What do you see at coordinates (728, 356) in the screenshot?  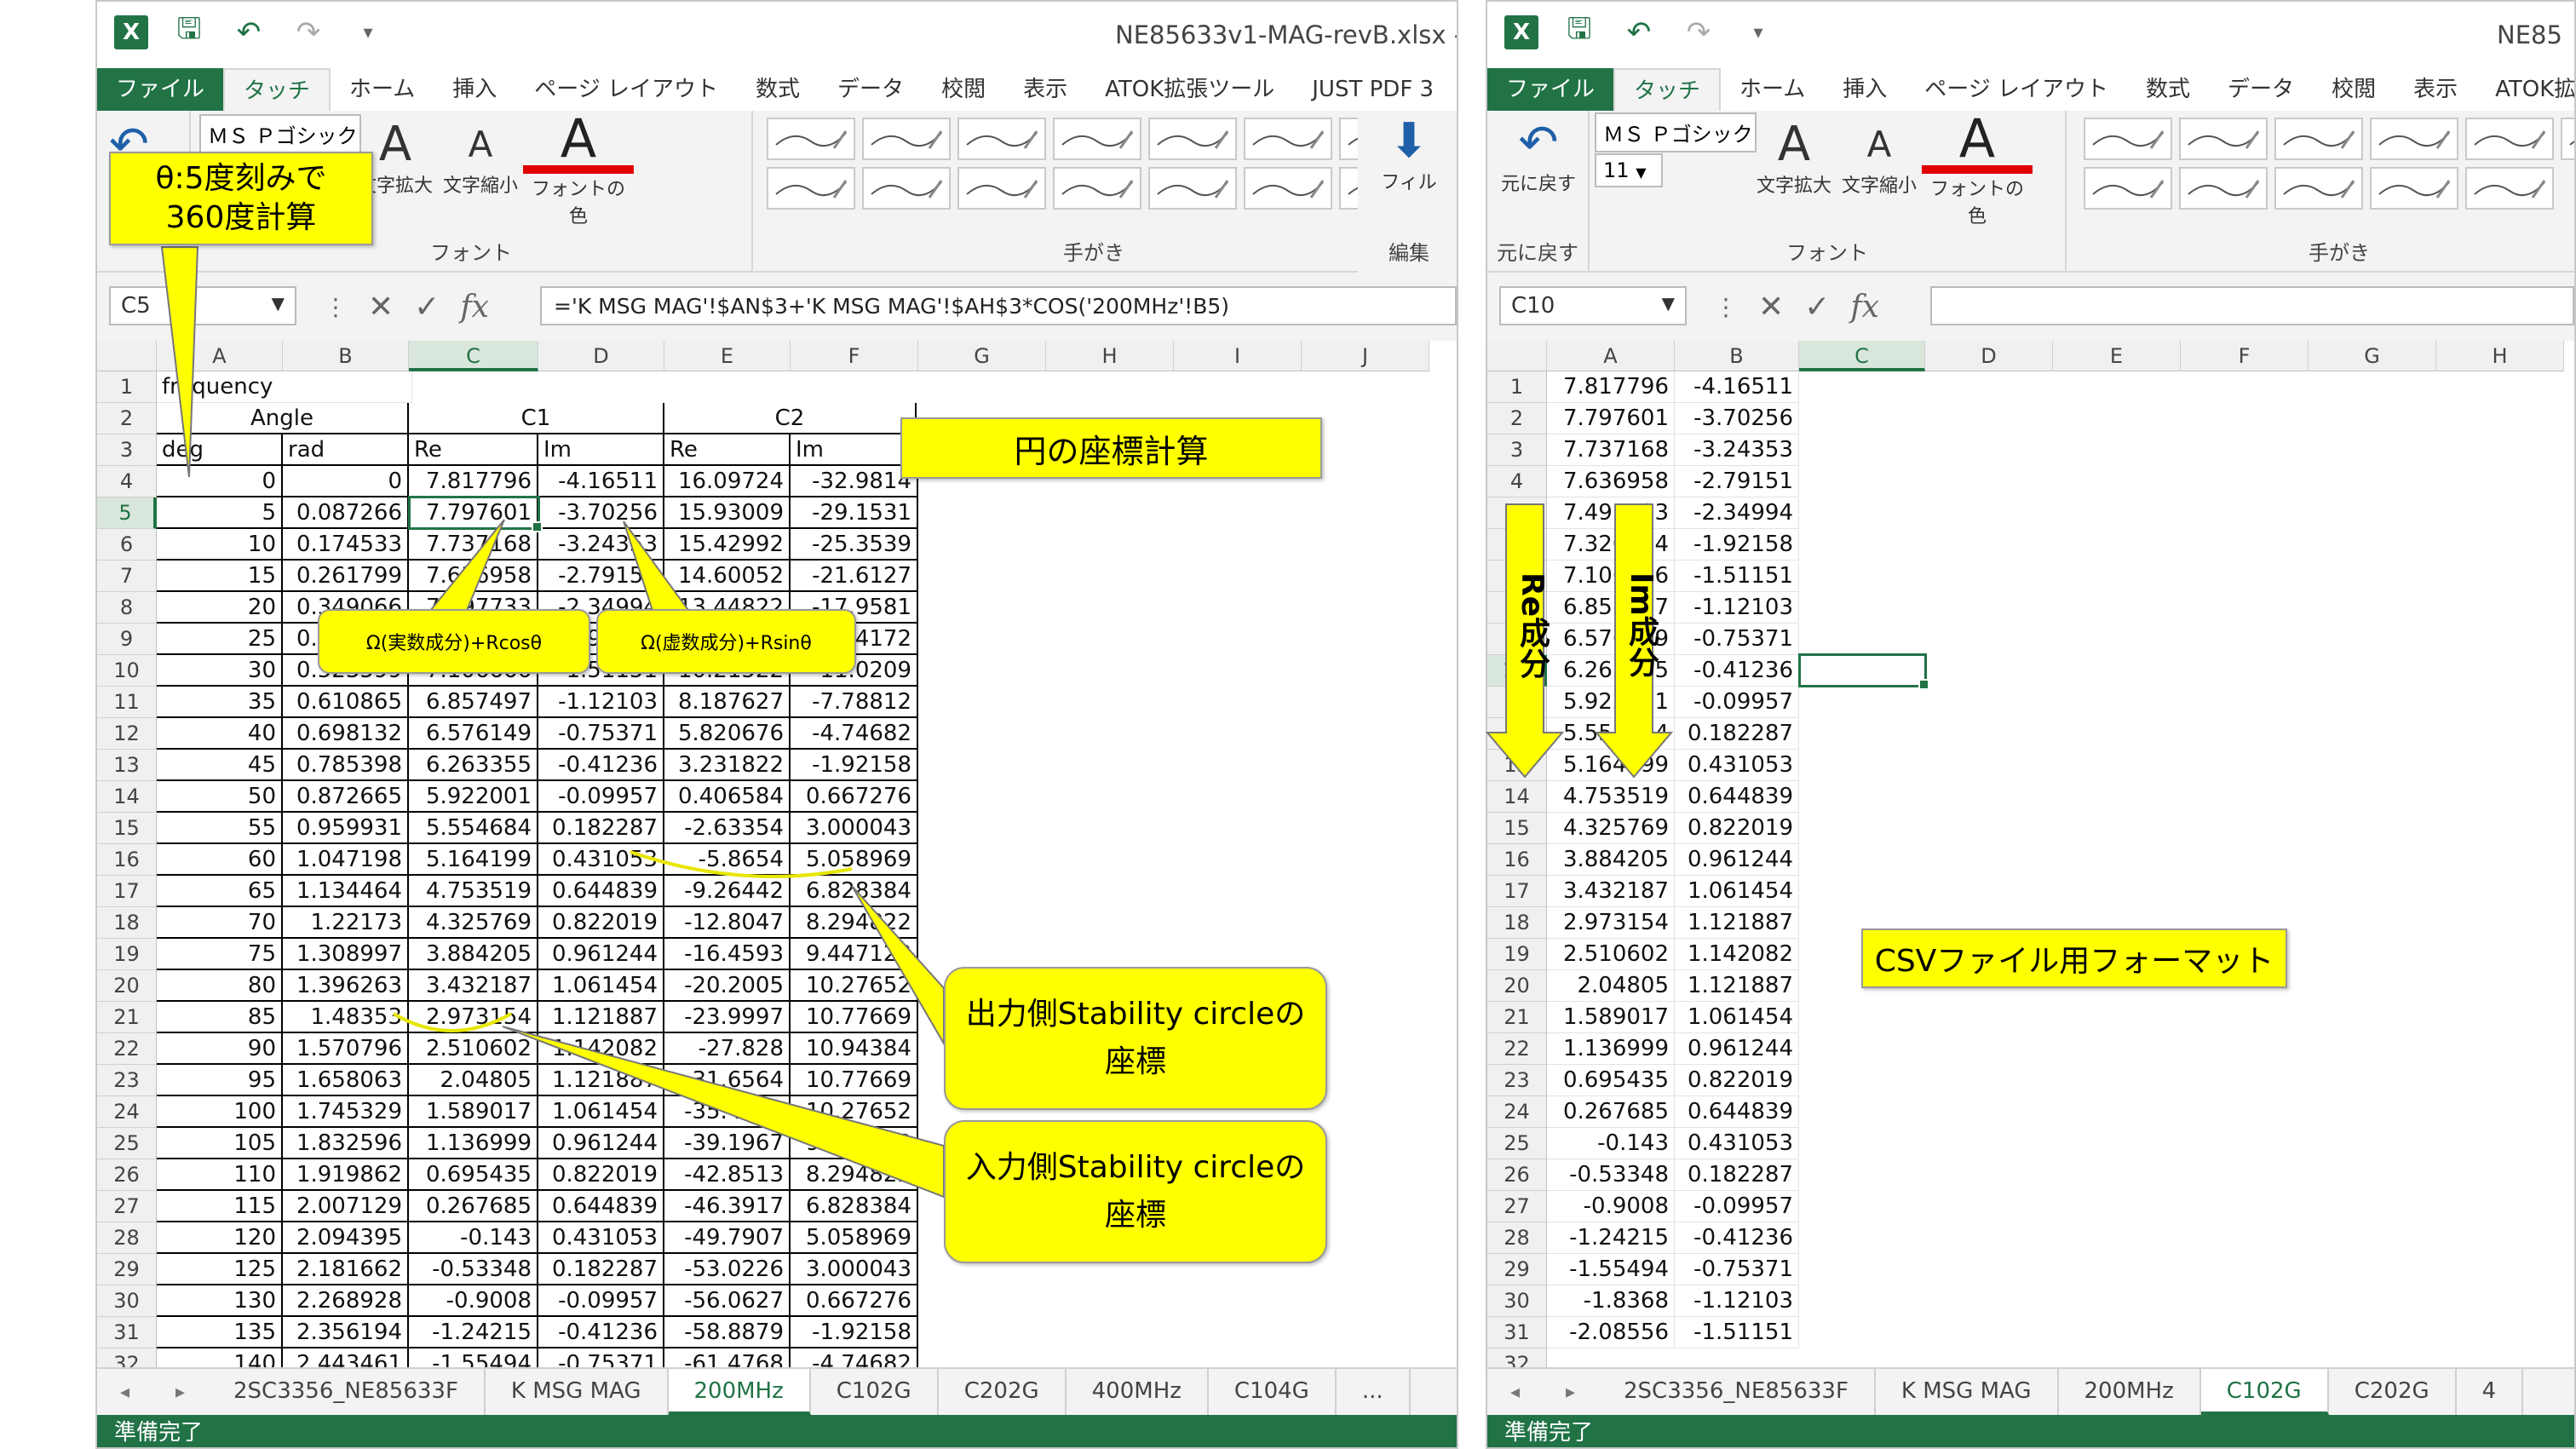 I see `column-header: E` at bounding box center [728, 356].